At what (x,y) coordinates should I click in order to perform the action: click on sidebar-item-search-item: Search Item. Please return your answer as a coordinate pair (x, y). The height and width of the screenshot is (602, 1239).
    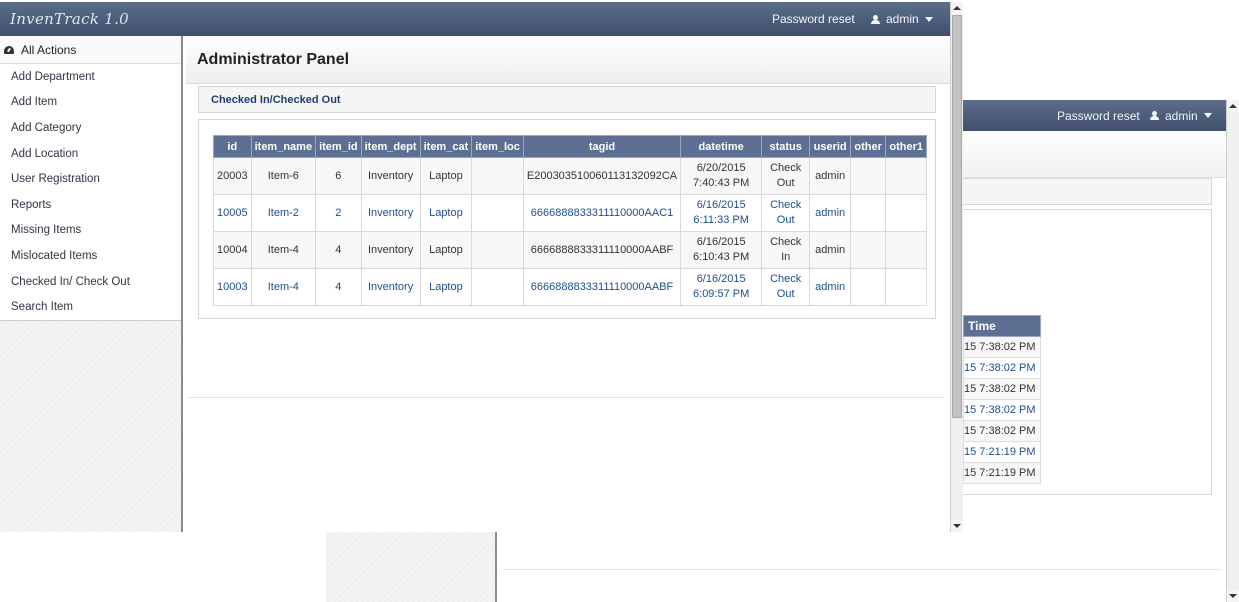
    Looking at the image, I should click on (90, 308).